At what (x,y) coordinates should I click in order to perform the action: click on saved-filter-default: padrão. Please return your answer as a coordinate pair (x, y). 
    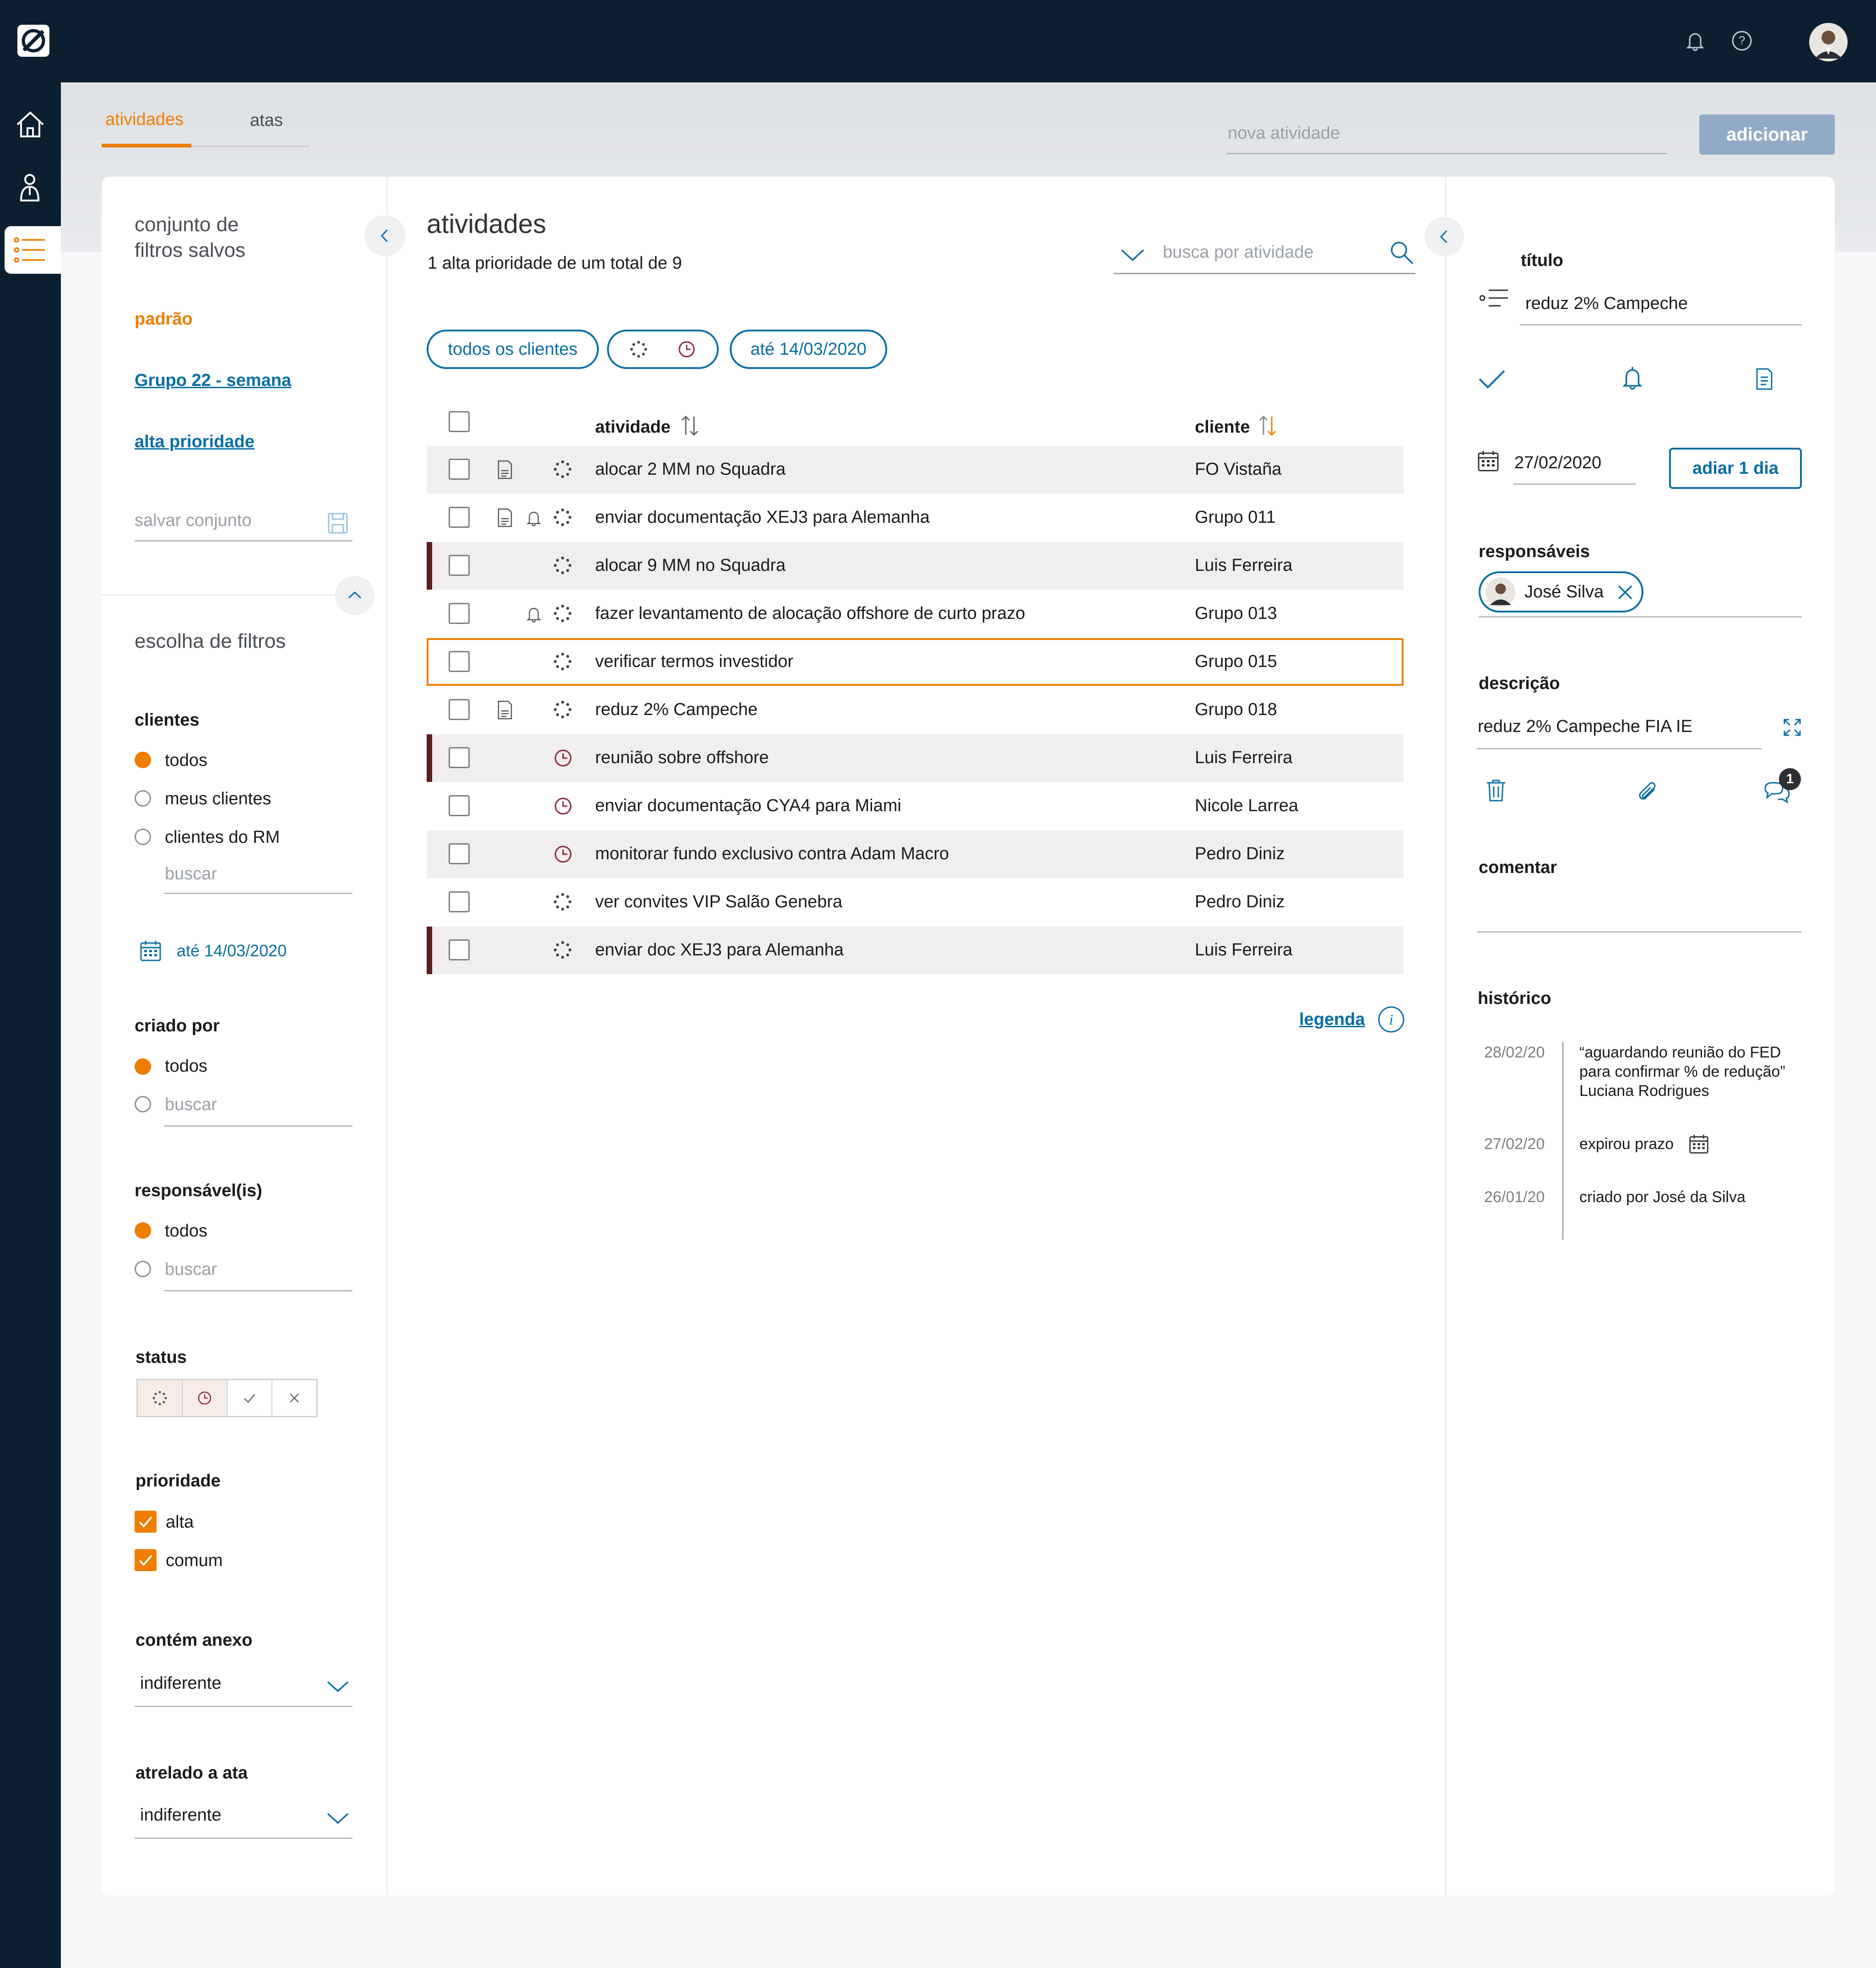
    Looking at the image, I should click on (164, 319).